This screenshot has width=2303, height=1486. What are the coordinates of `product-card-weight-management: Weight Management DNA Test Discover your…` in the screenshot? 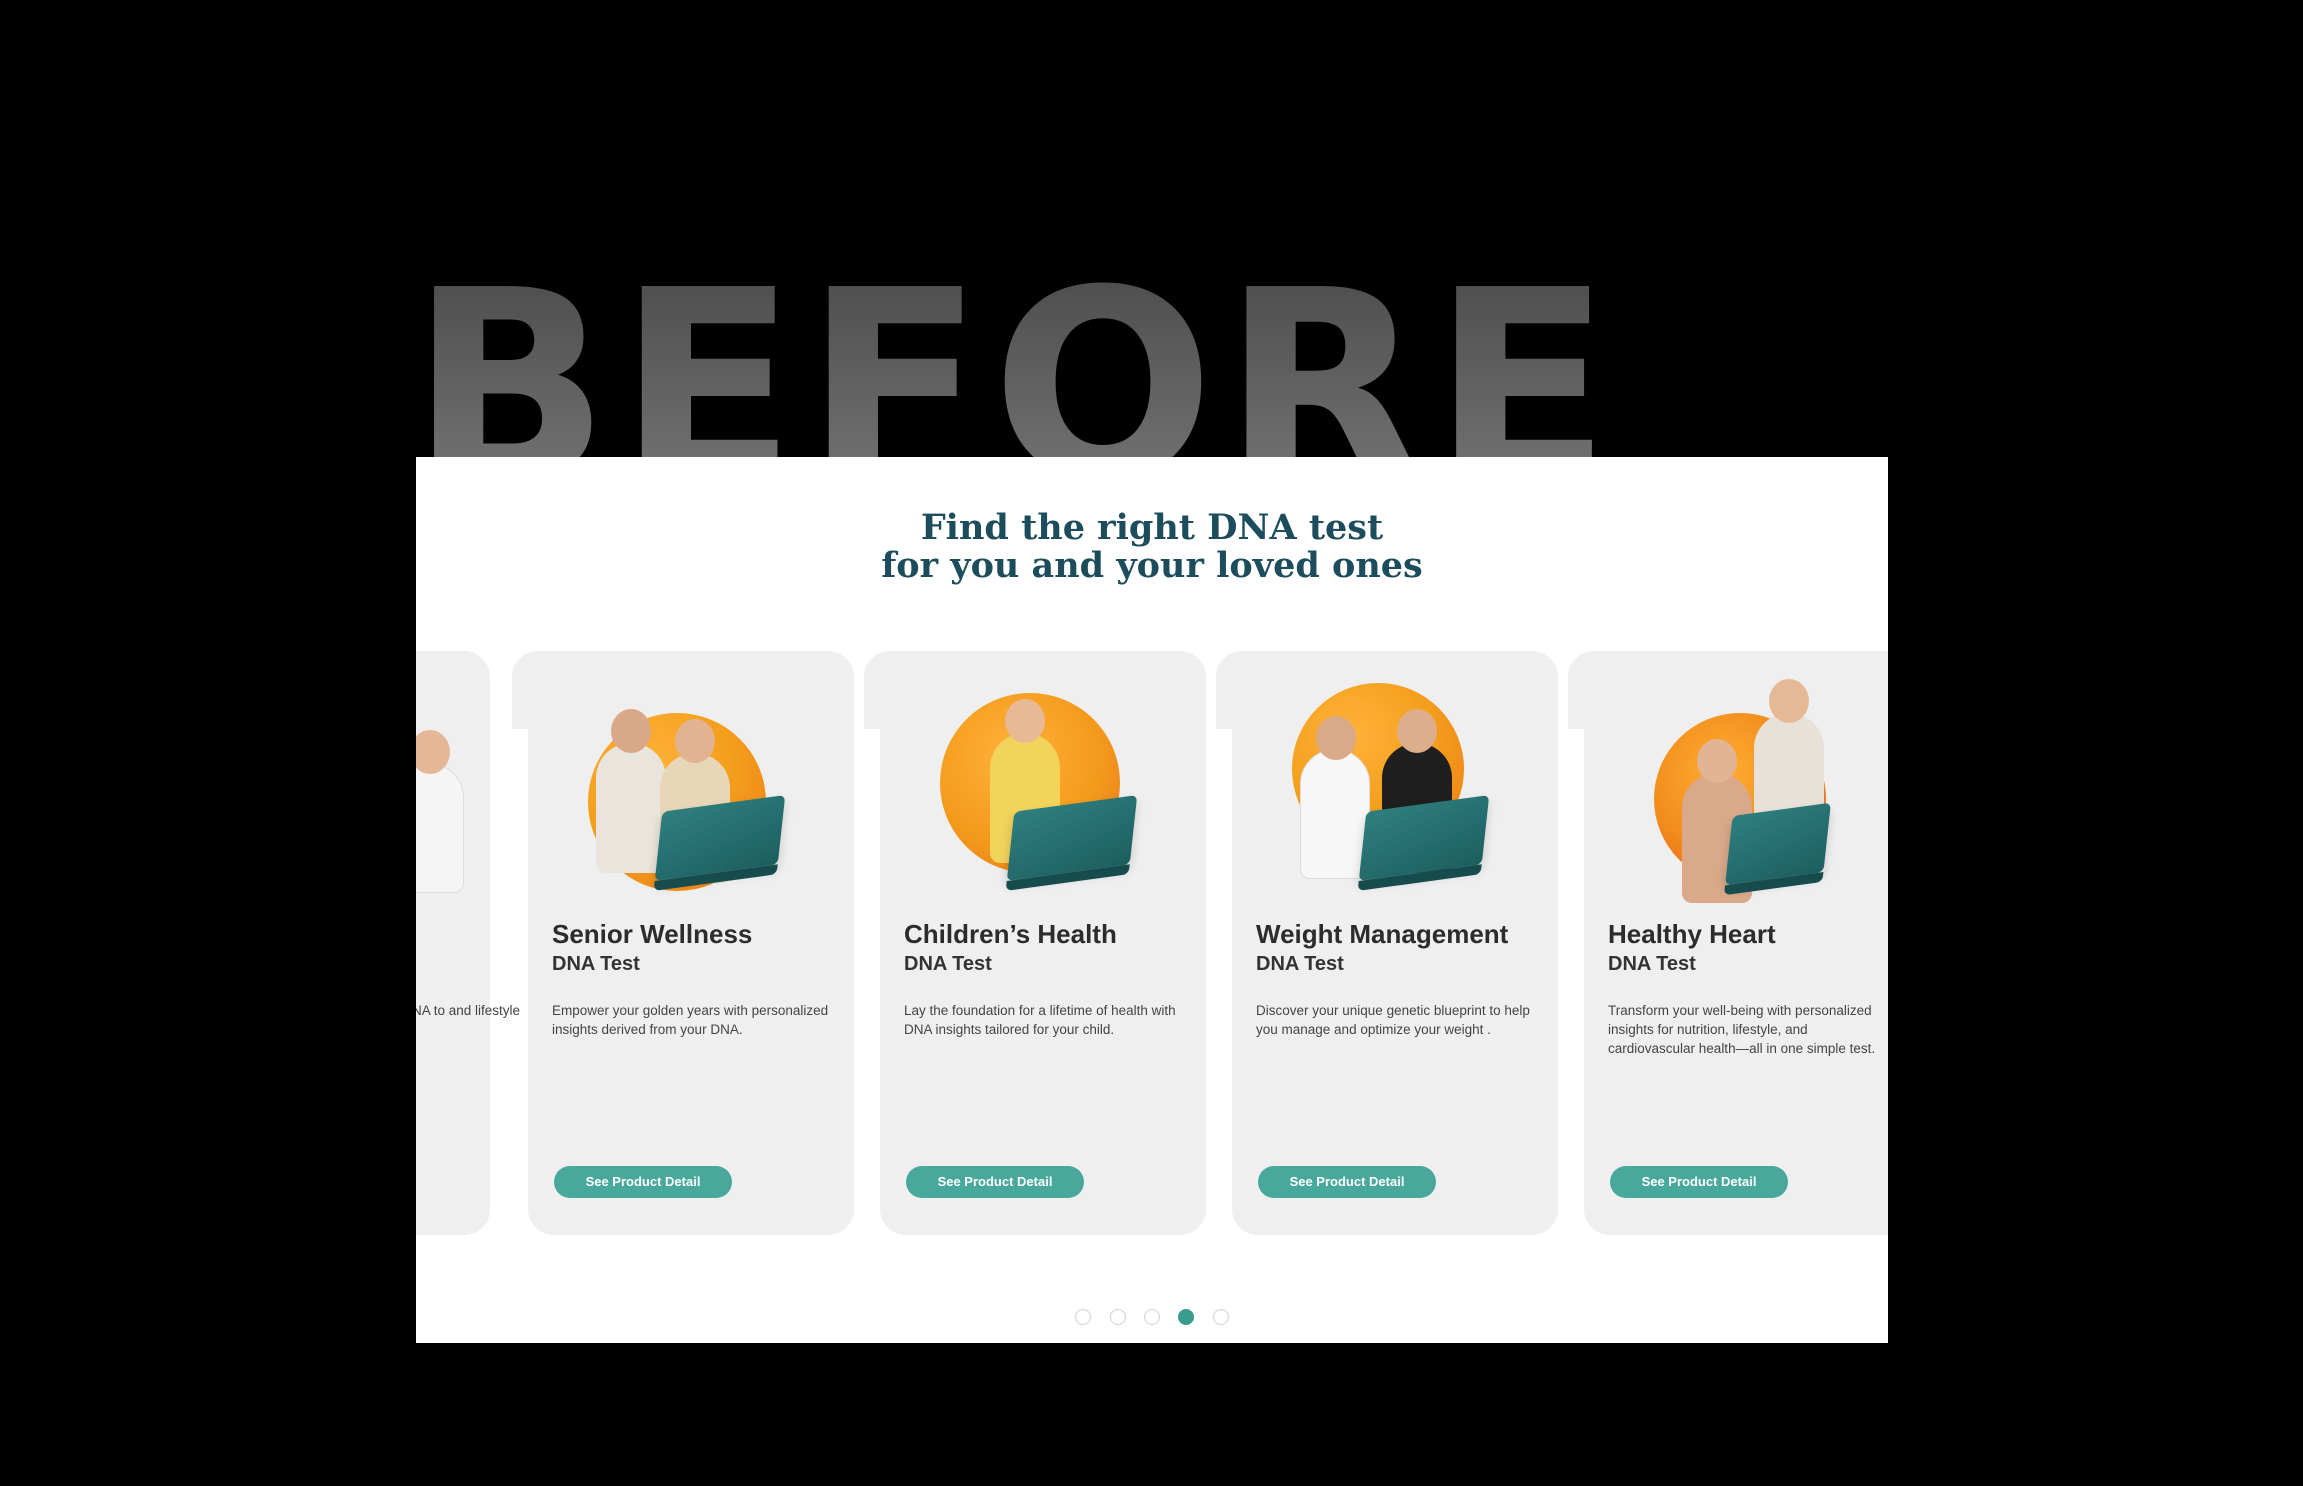 It's located at (1387, 943).